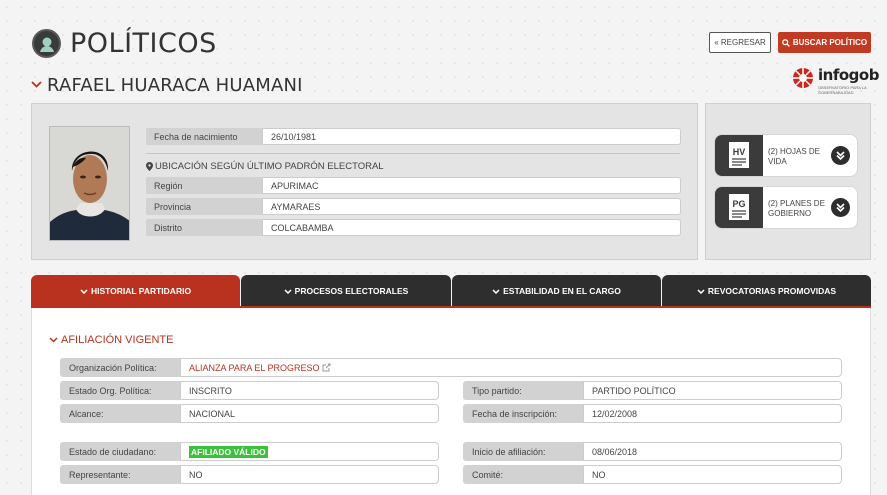  I want to click on org-state-value: INSCRITO, so click(309, 390).